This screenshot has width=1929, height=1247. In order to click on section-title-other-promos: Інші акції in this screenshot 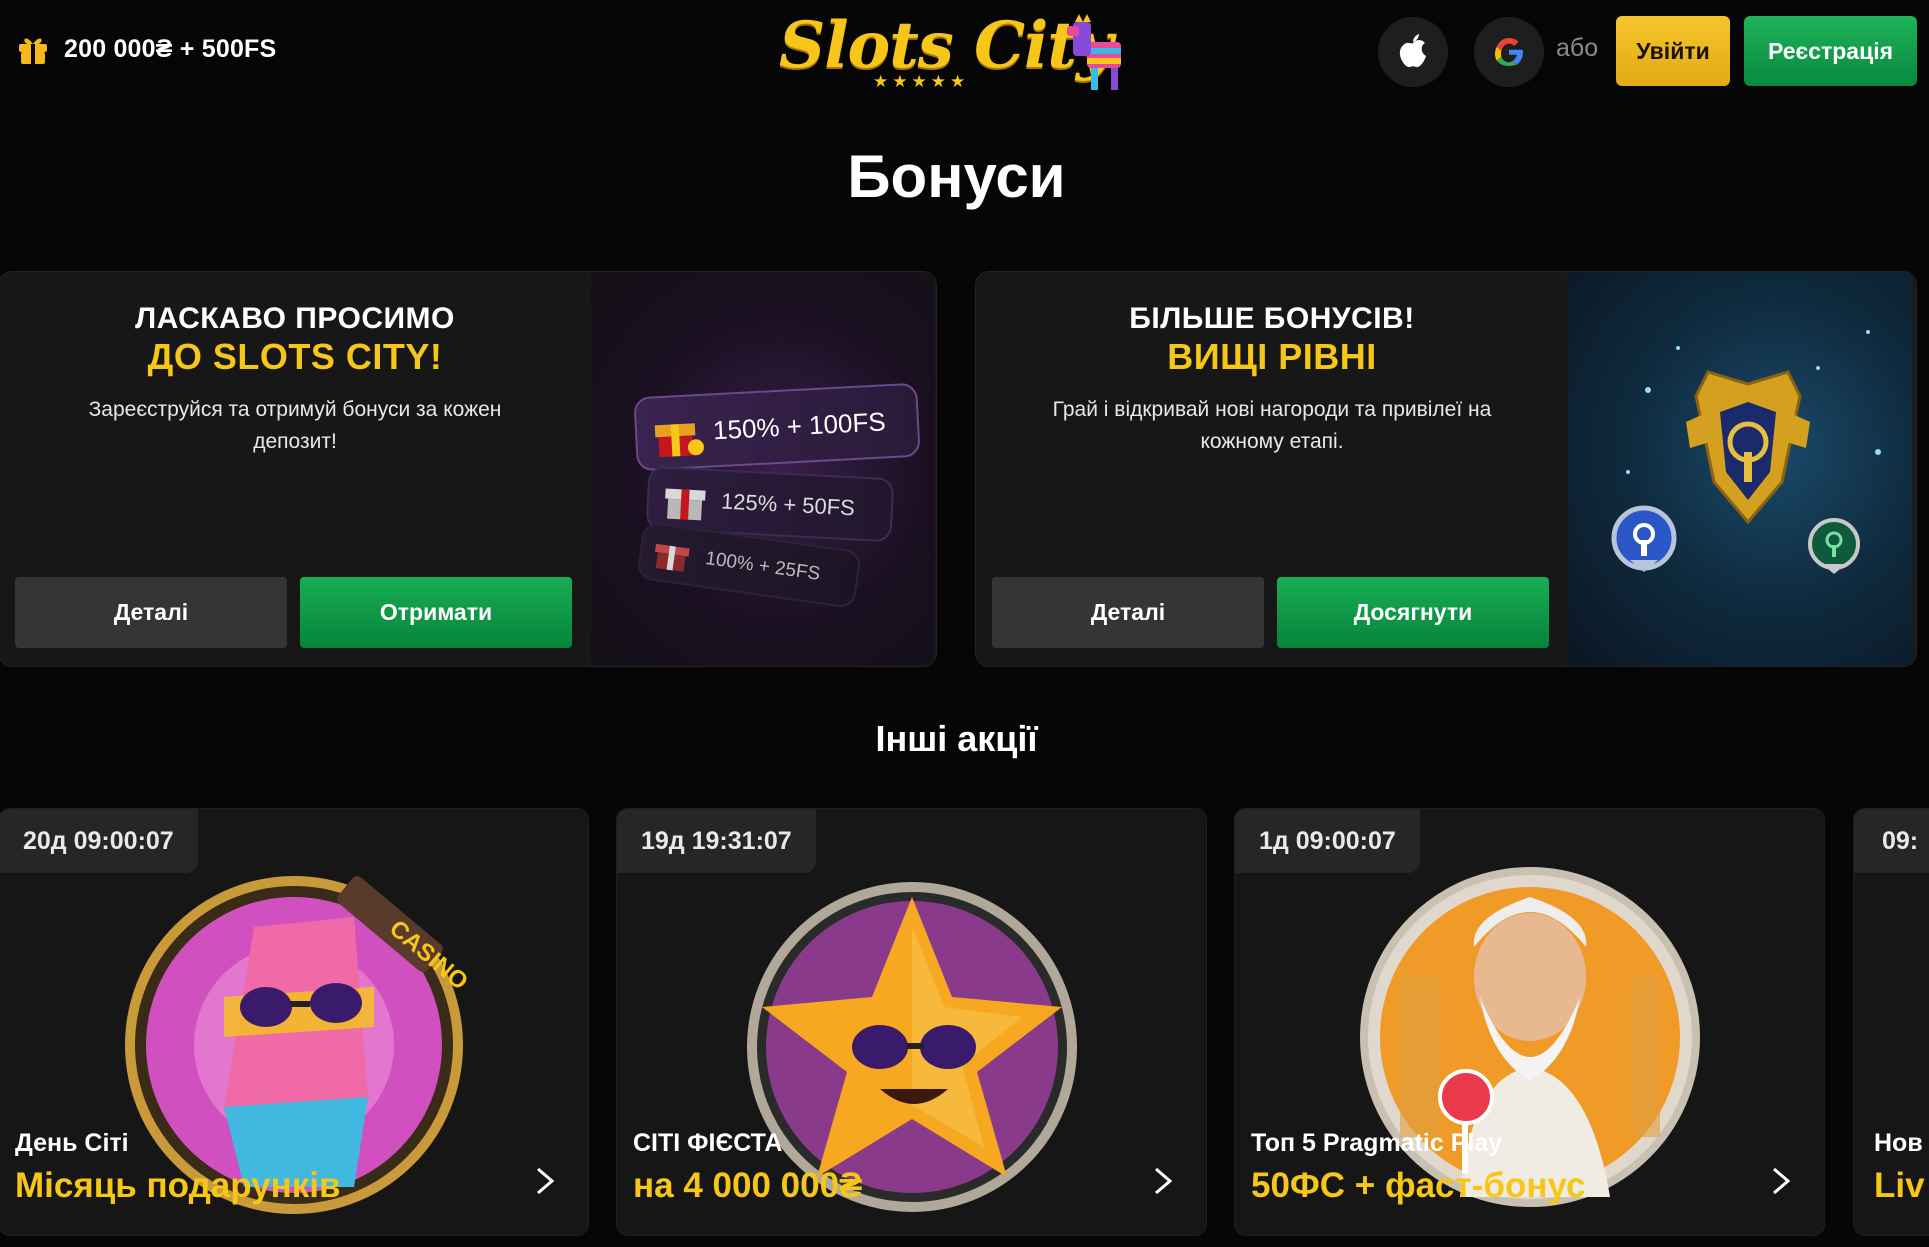, I will do `click(956, 738)`.